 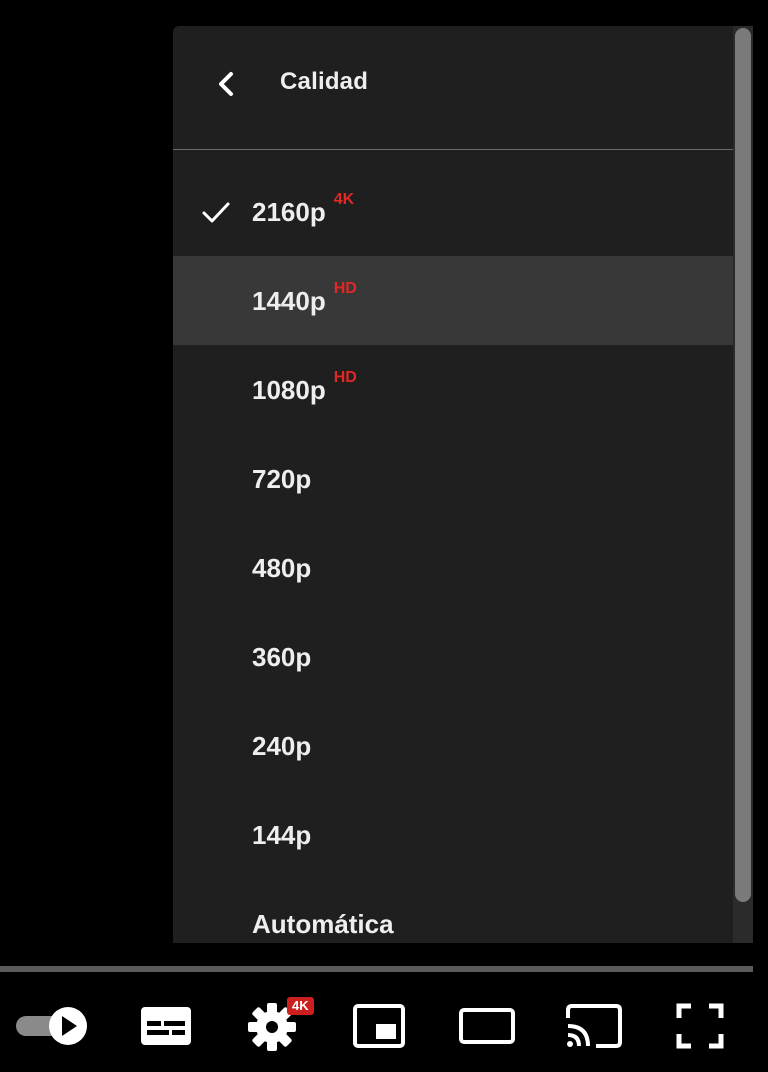 What do you see at coordinates (453, 389) in the screenshot?
I see `quality-item-1080p: 1080p HD` at bounding box center [453, 389].